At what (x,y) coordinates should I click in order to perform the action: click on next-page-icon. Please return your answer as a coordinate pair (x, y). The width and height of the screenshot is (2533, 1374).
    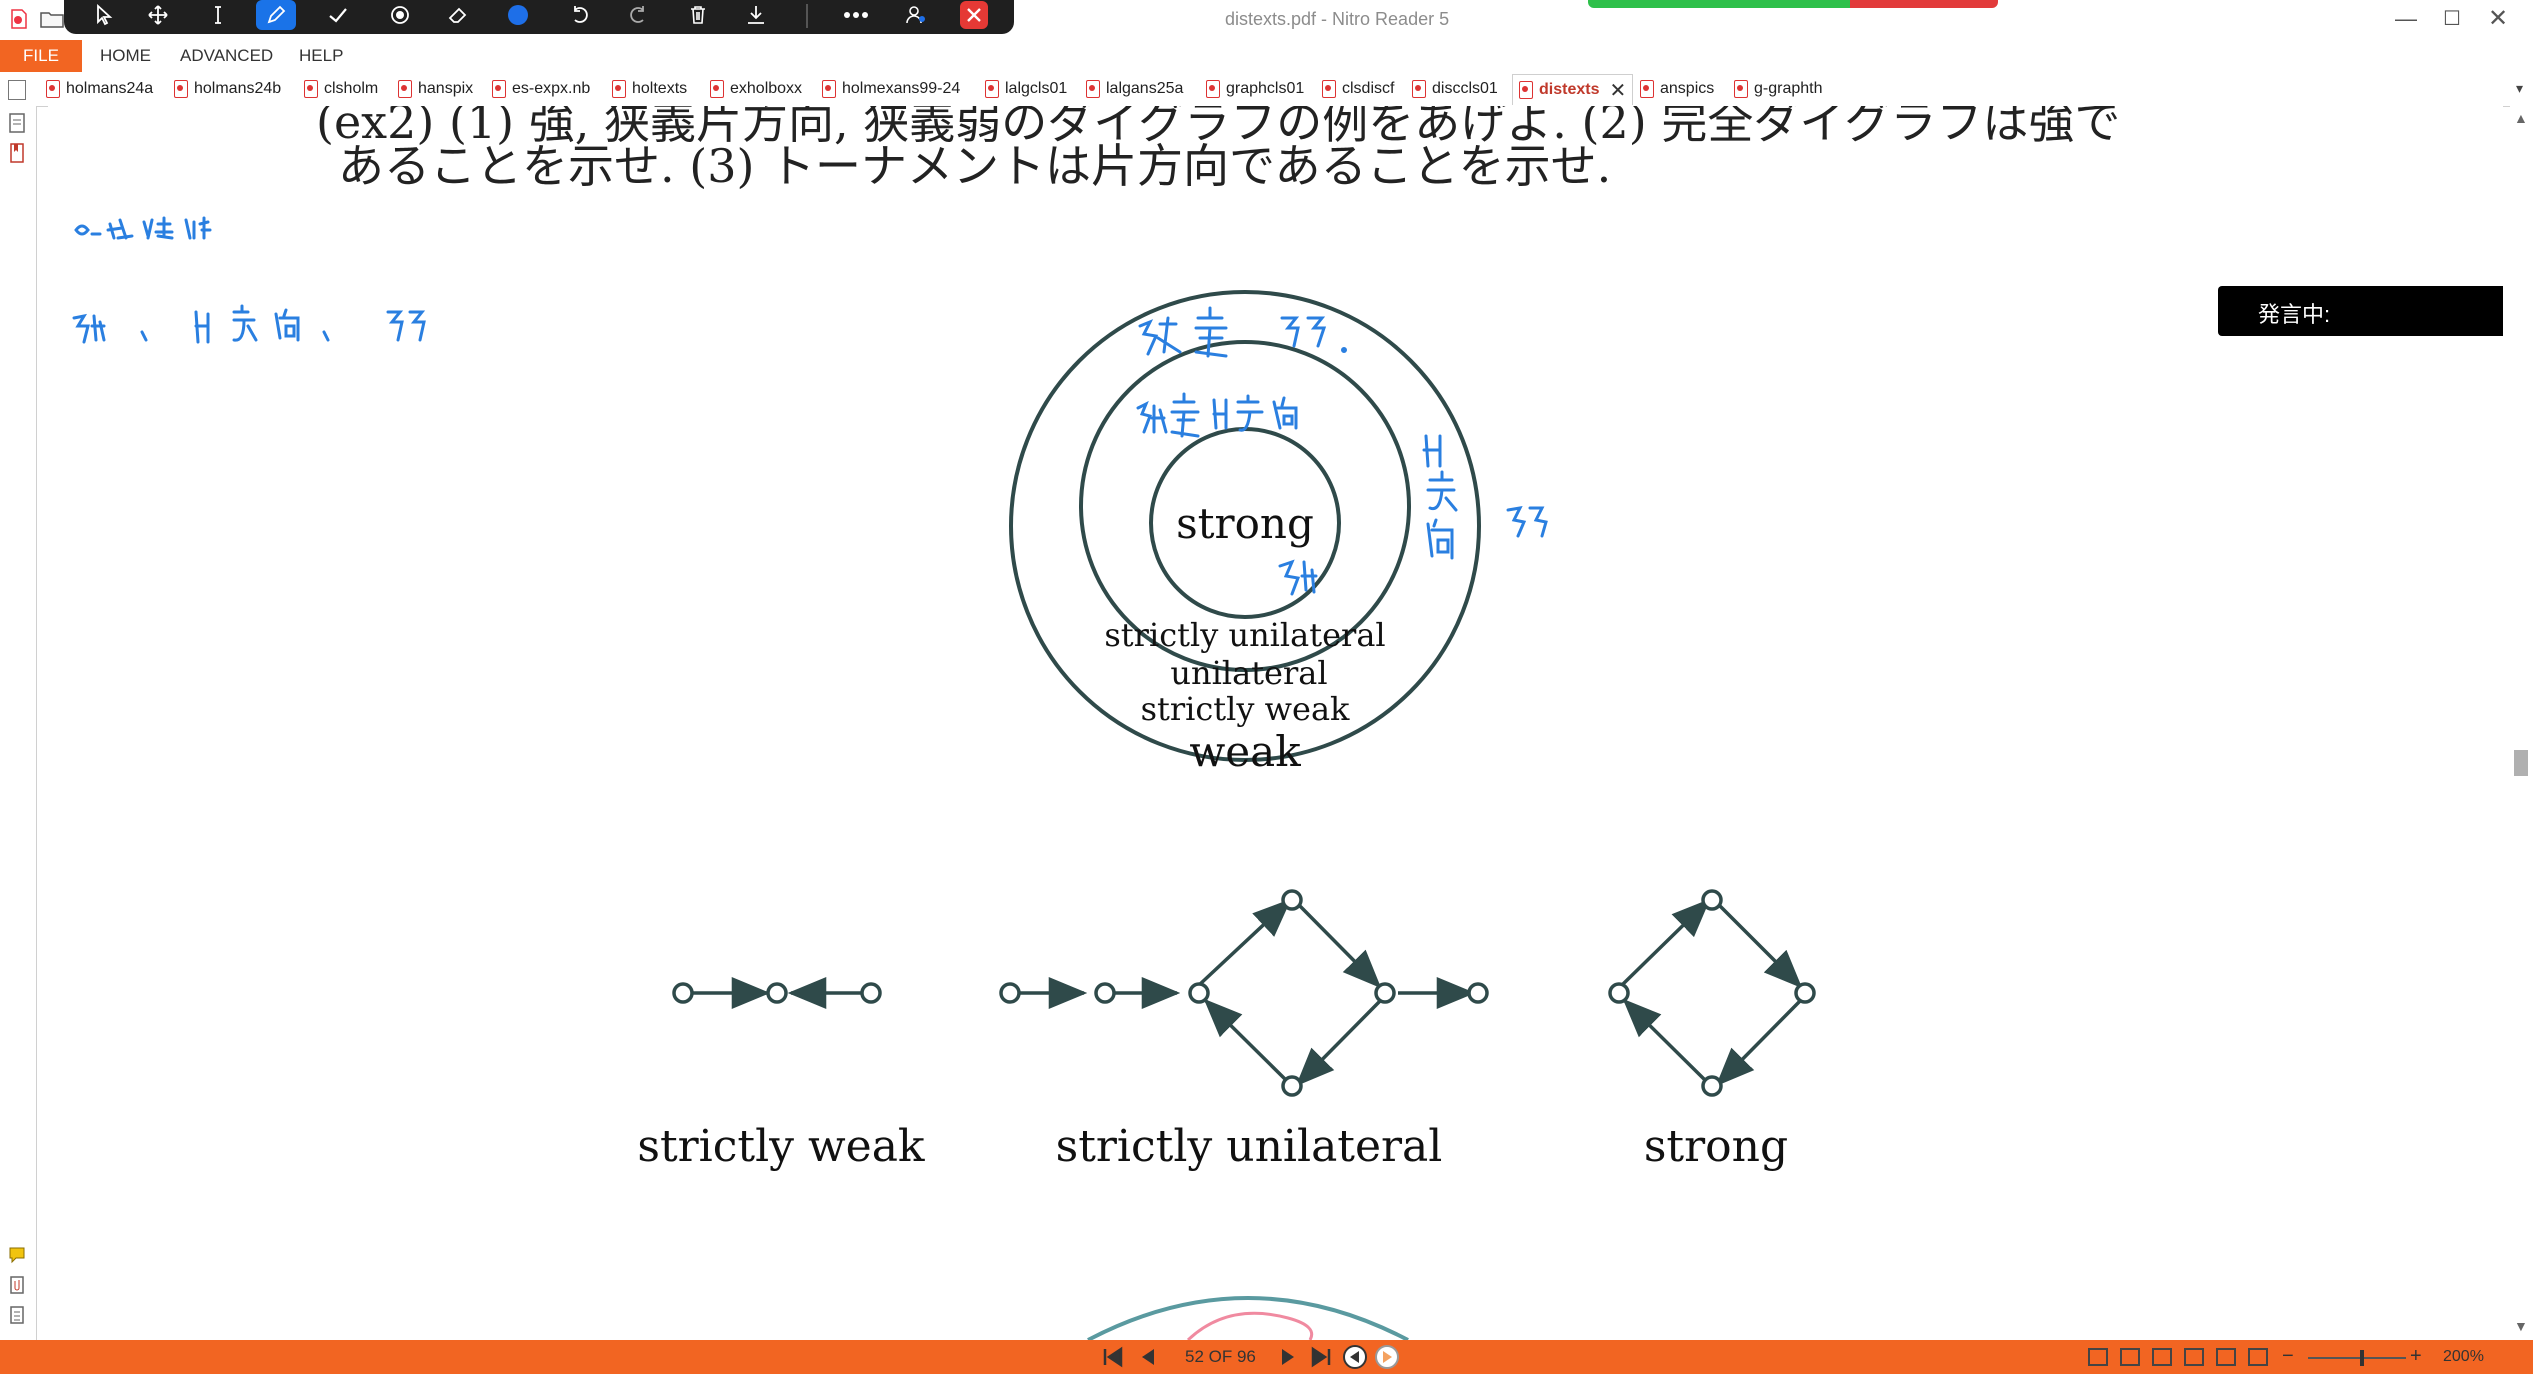
    Looking at the image, I should click on (1289, 1357).